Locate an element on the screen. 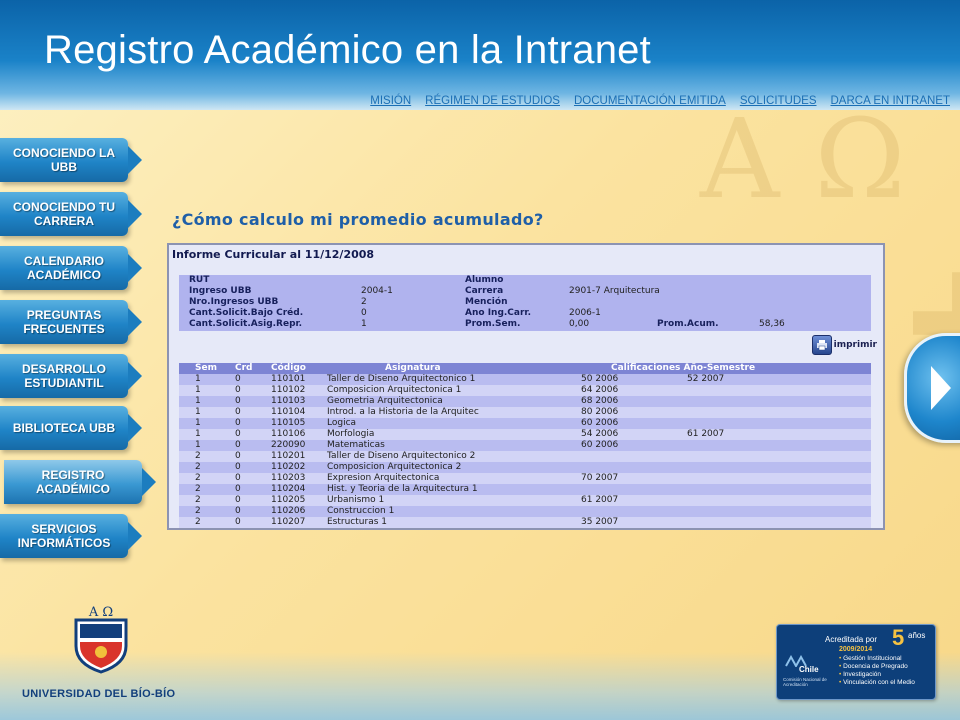 Image resolution: width=960 pixels, height=720 pixels. column-header-asignatura: Asignatura is located at coordinates (413, 368).